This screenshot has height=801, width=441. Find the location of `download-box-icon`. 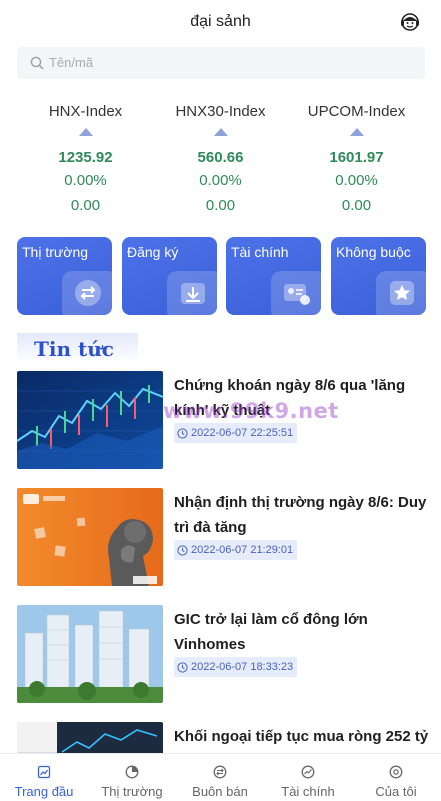

download-box-icon is located at coordinates (193, 293).